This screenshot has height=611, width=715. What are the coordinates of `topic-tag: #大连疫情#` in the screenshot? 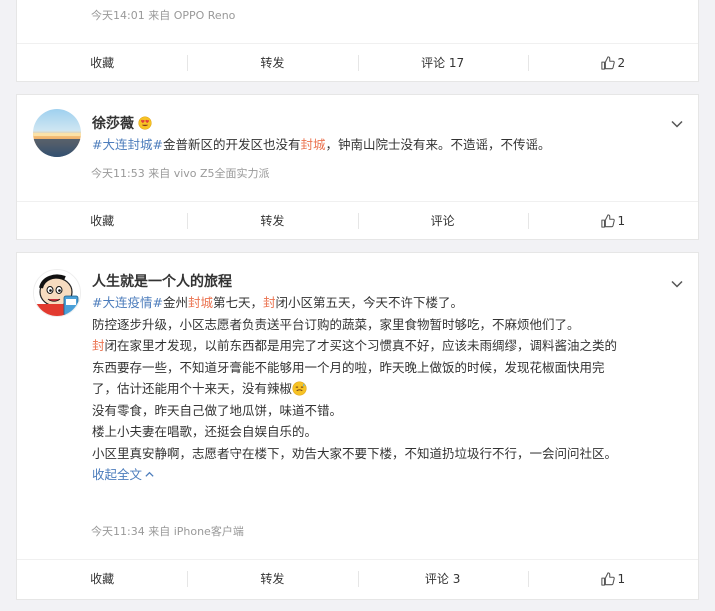 It's located at (127, 302).